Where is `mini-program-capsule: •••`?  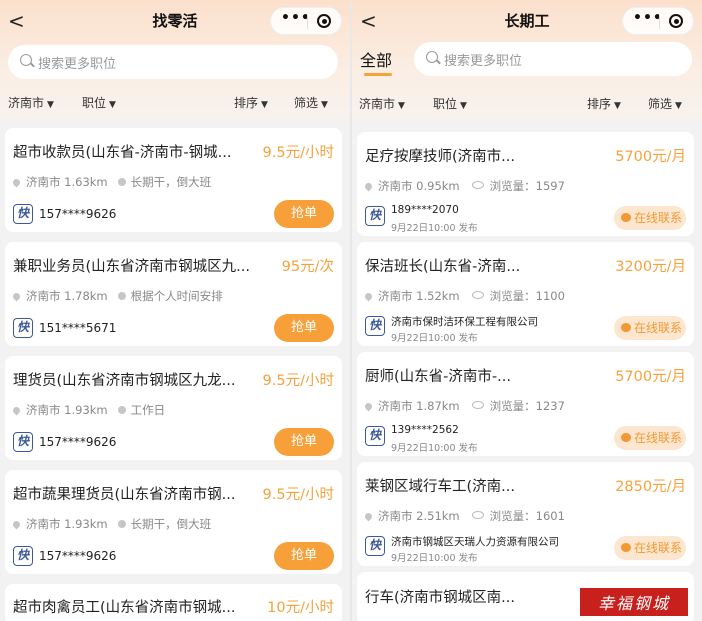 mini-program-capsule: ••• is located at coordinates (306, 21).